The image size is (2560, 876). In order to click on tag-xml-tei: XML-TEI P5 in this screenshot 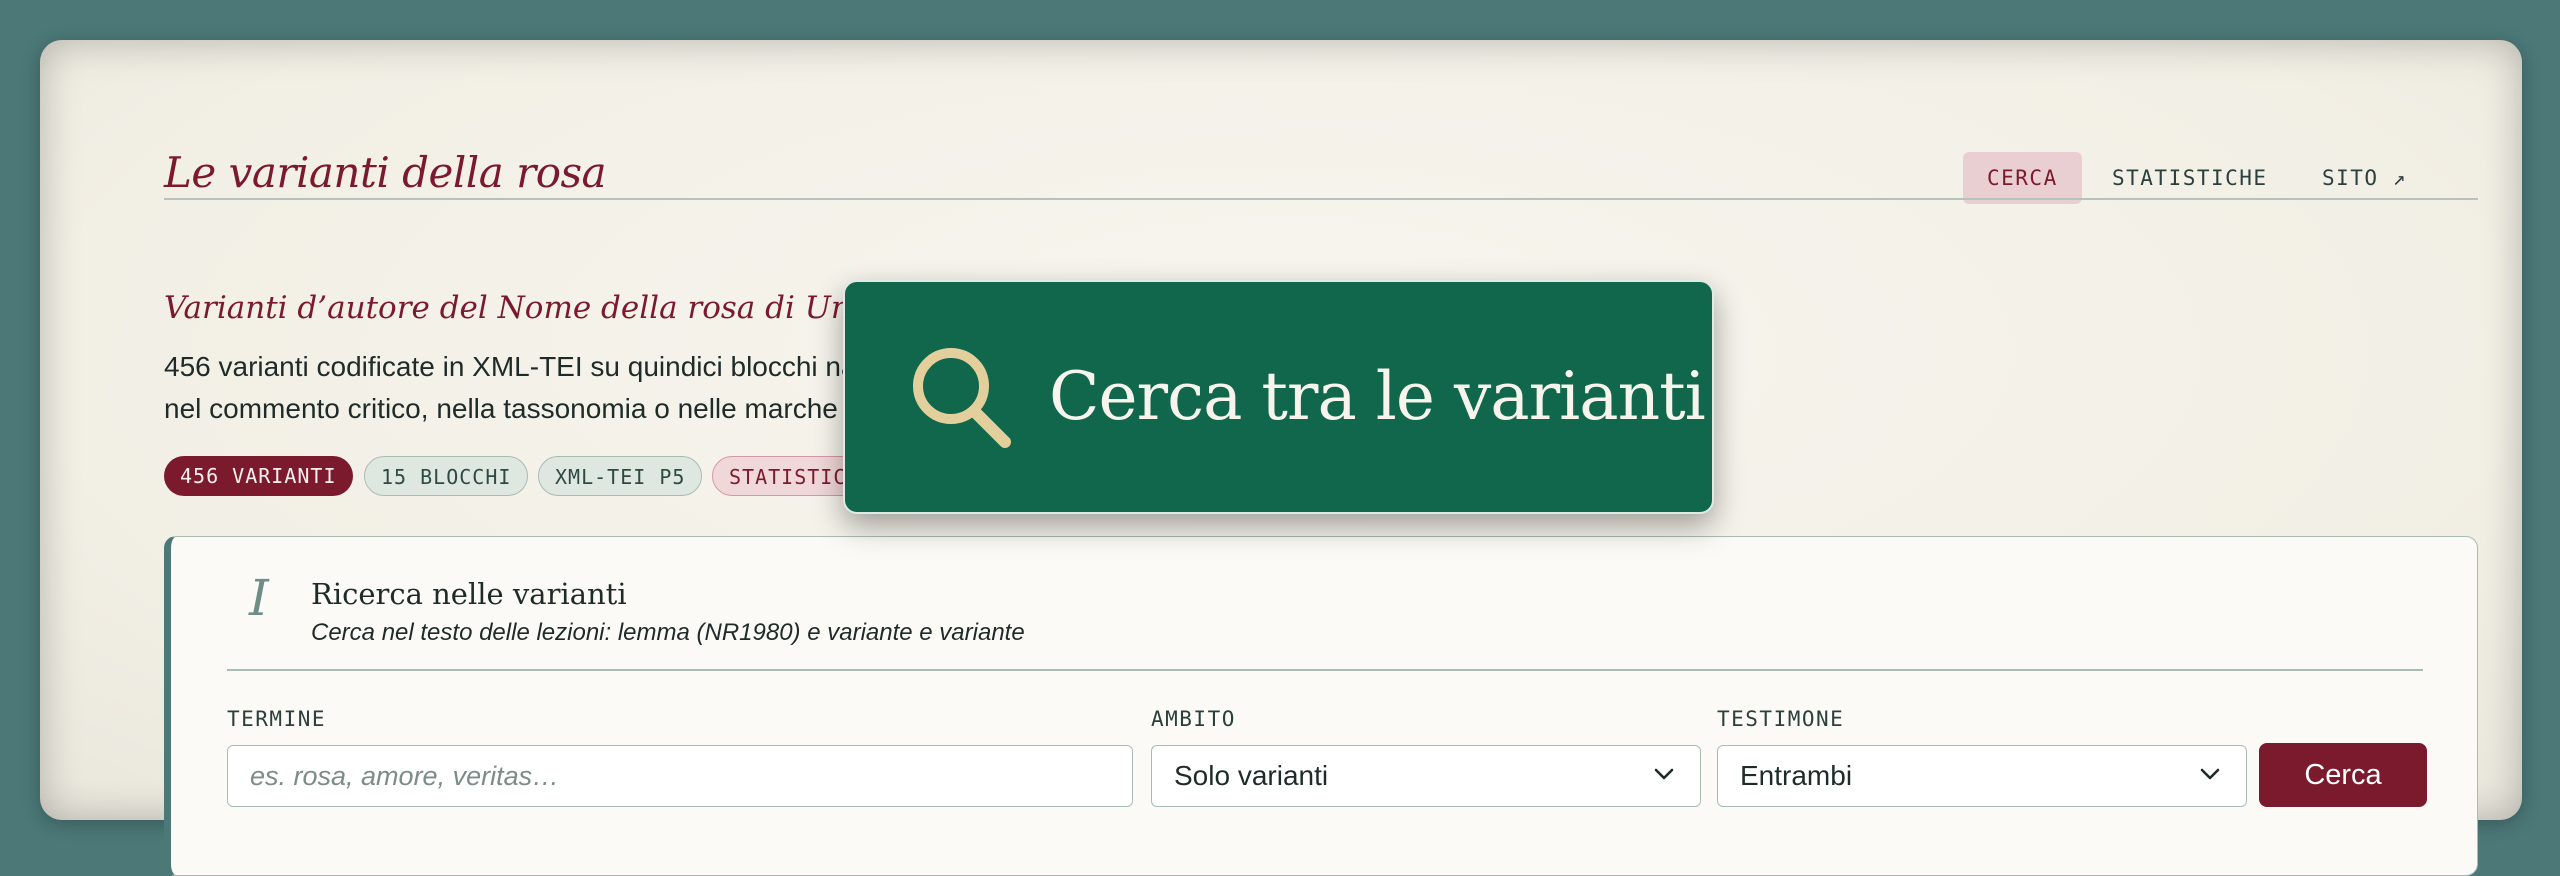, I will do `click(620, 476)`.